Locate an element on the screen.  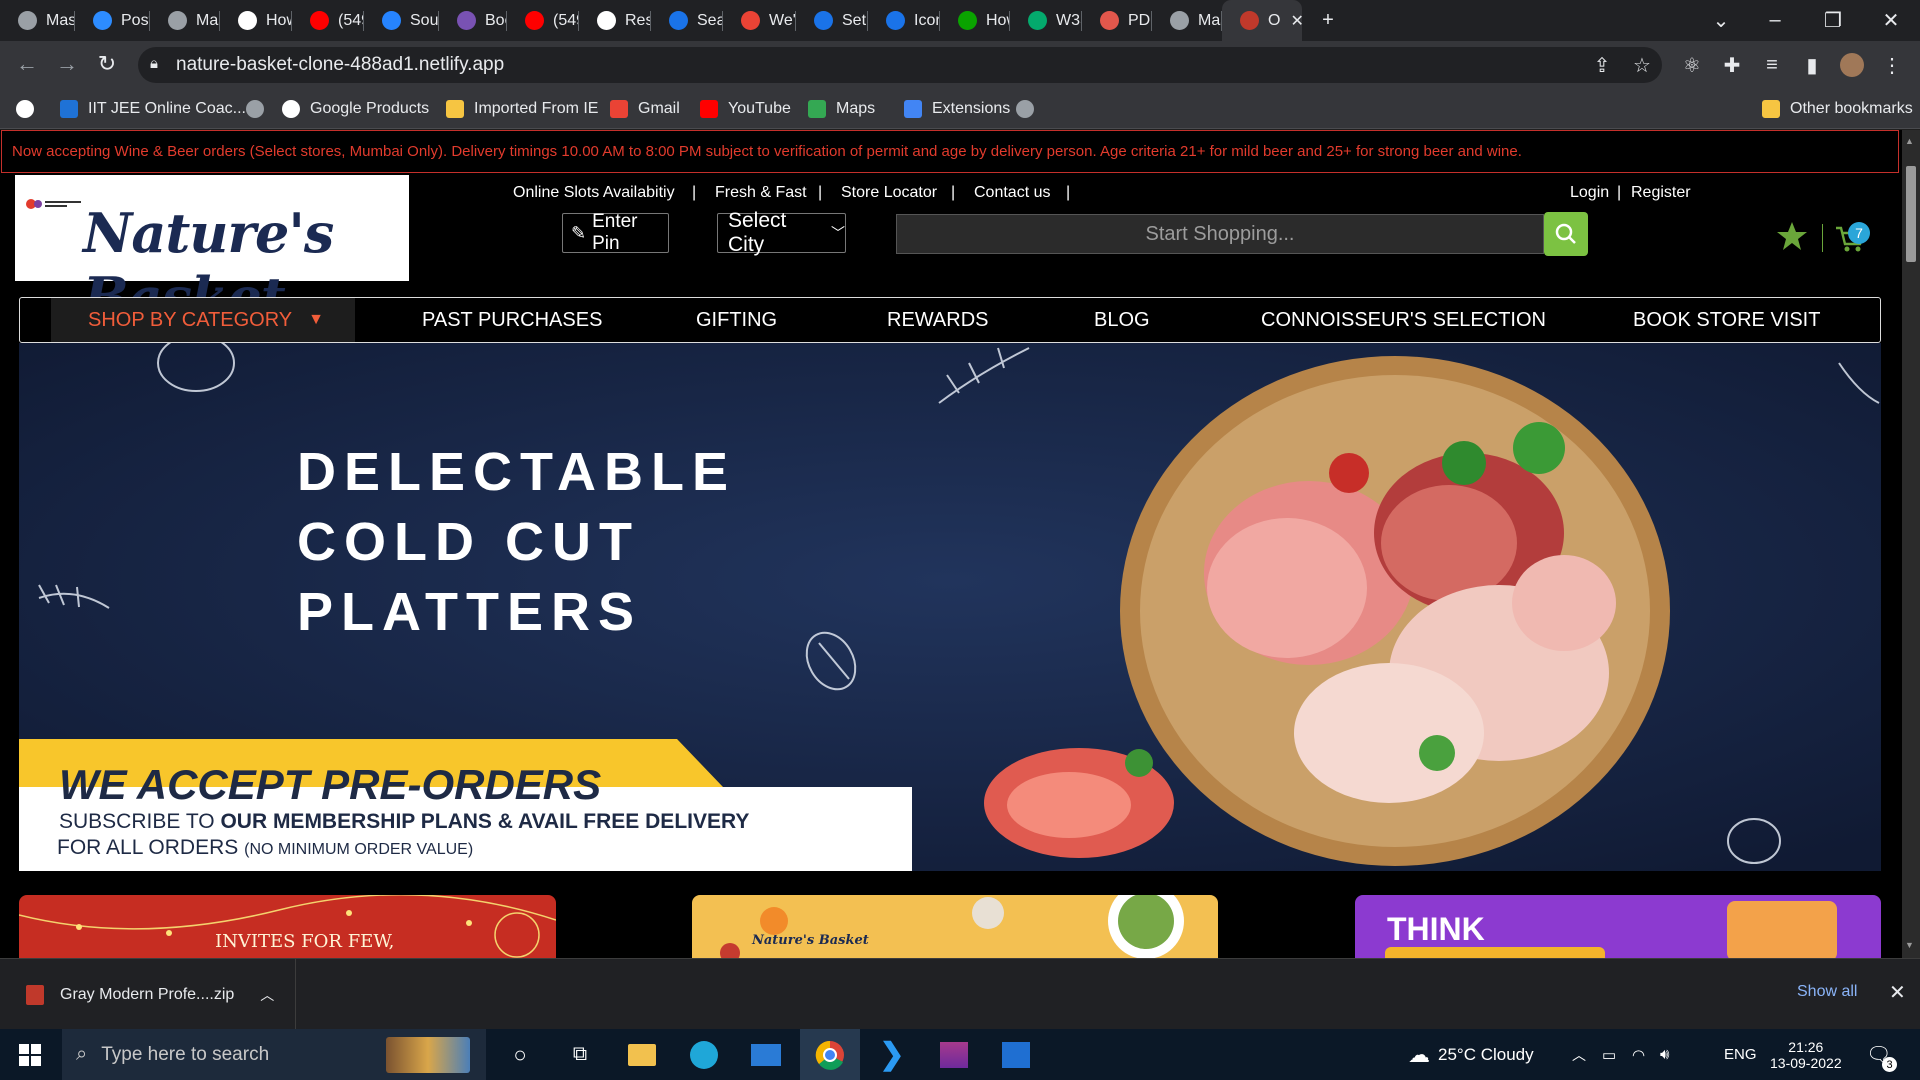
bookmark-item: YouTube is located at coordinates (745, 109).